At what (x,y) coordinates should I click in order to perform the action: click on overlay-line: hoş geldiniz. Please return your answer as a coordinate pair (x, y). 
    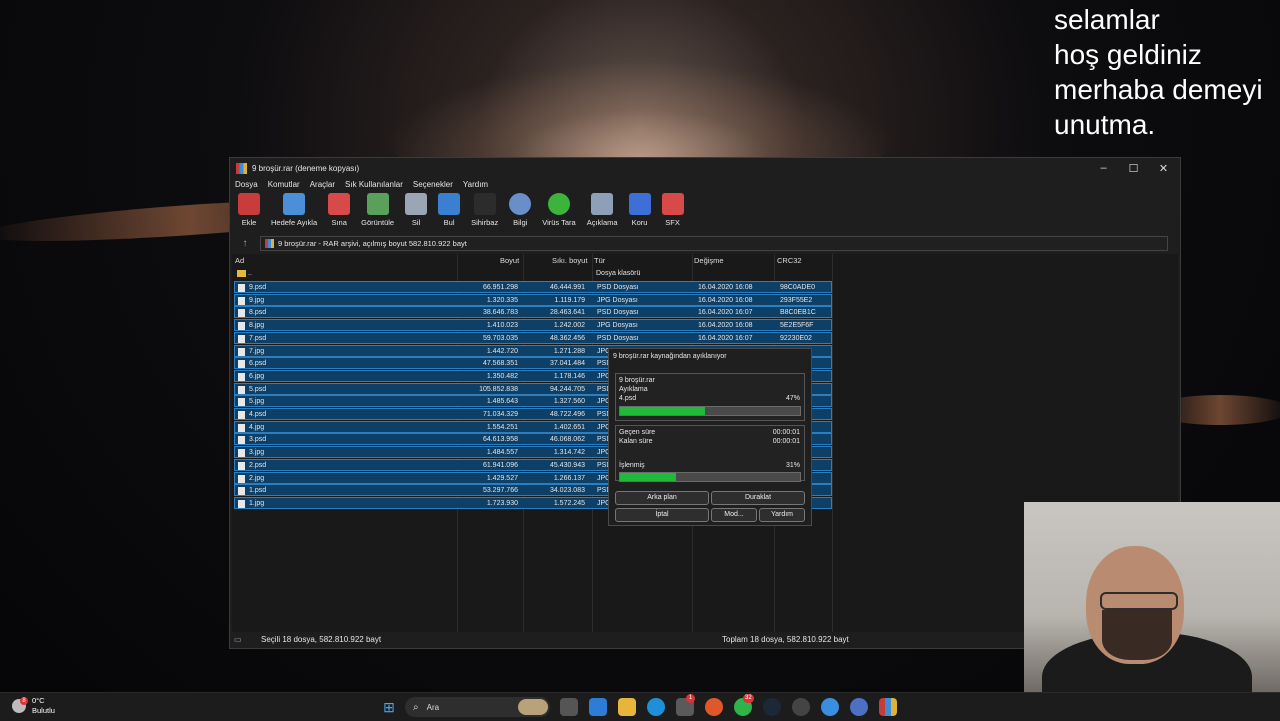
    Looking at the image, I should click on (1128, 54).